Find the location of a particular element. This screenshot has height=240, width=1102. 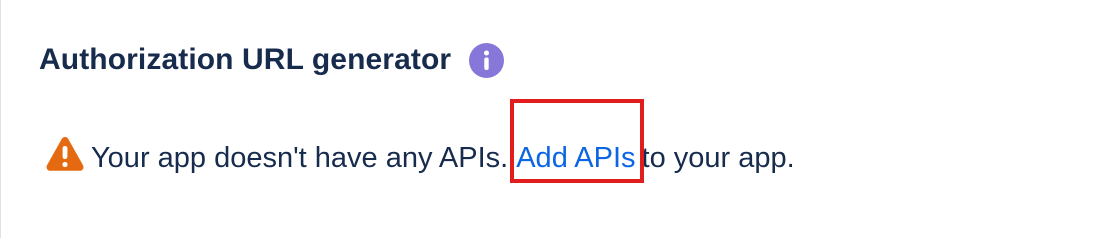

add-apis-link: Add APIs is located at coordinates (575, 158).